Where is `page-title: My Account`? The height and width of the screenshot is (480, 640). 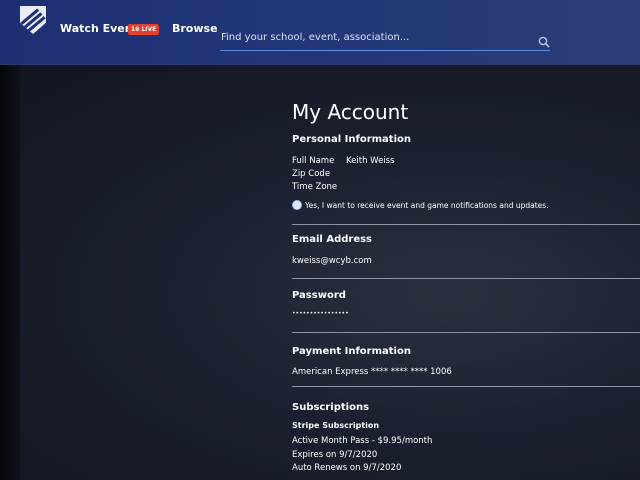 page-title: My Account is located at coordinates (350, 112).